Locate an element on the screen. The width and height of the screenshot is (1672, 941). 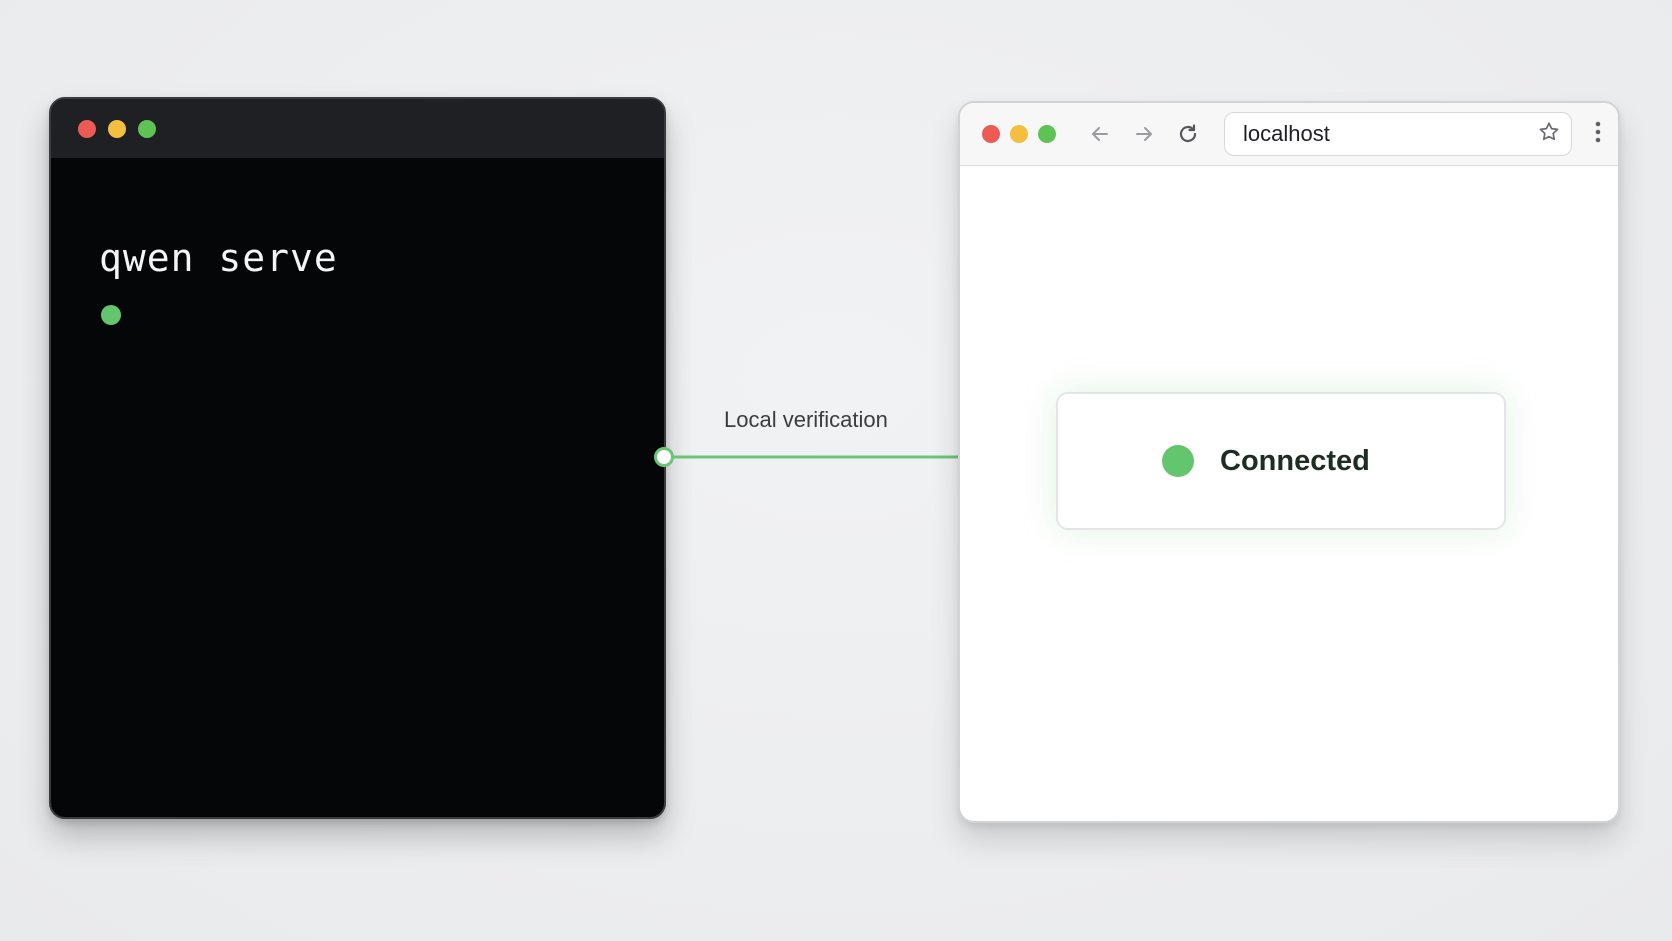
address-text: localhost is located at coordinates (1286, 133).